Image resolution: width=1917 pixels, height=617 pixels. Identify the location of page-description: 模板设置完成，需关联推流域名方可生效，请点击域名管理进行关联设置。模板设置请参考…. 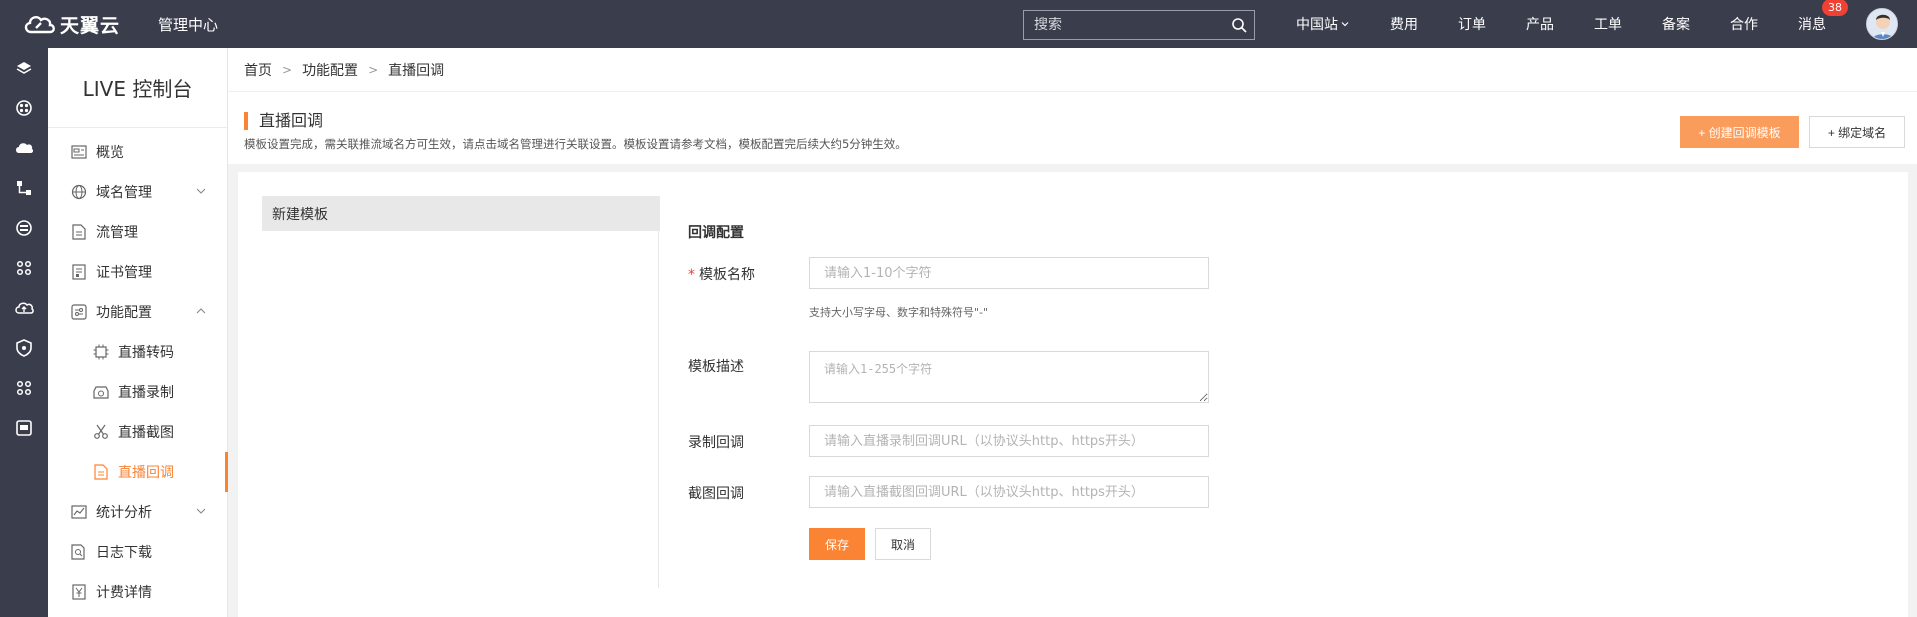
(575, 144).